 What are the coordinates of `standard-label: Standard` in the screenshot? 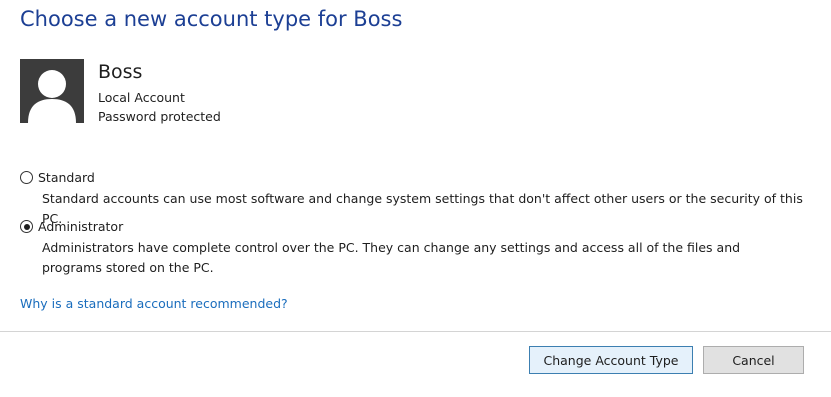 It's located at (66, 177).